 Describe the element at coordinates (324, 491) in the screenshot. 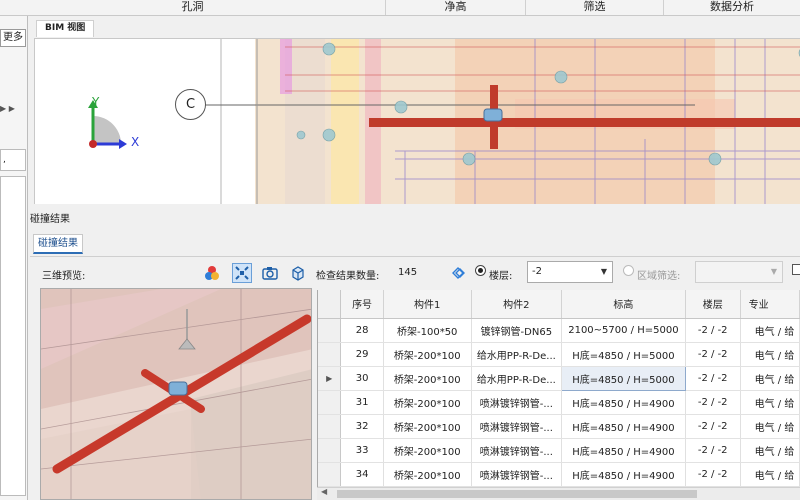

I see `scroll-left-icon: ◀` at that location.